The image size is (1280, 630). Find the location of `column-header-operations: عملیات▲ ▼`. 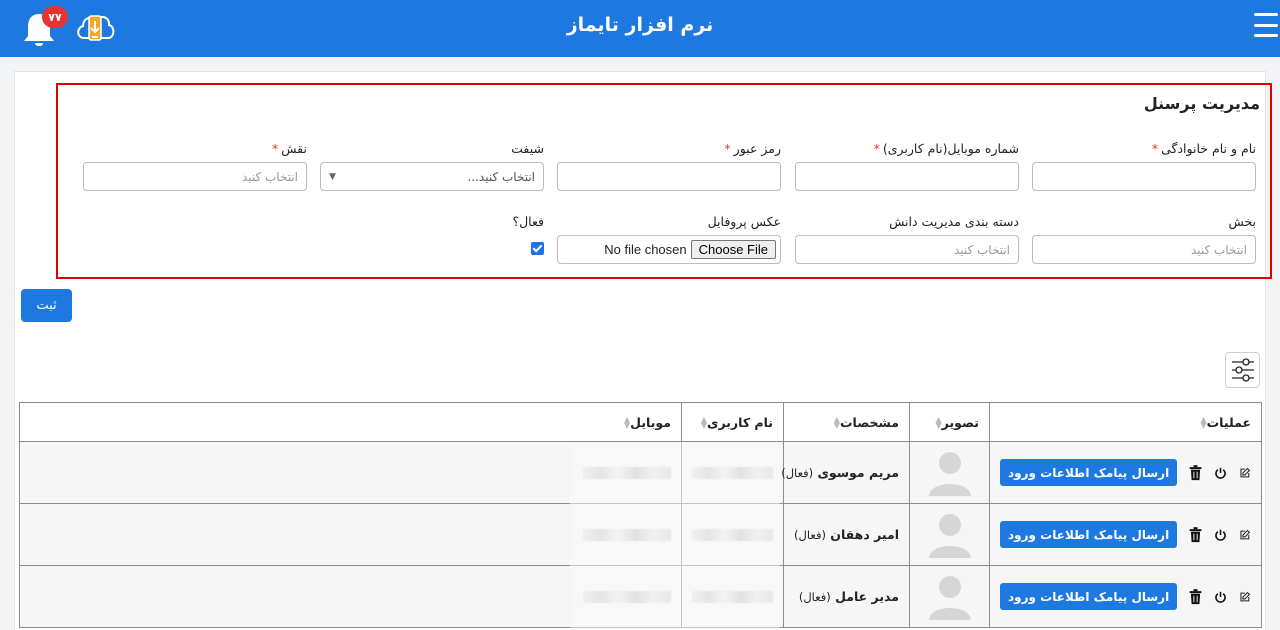

column-header-operations: عملیات▲ ▼ is located at coordinates (1125, 422).